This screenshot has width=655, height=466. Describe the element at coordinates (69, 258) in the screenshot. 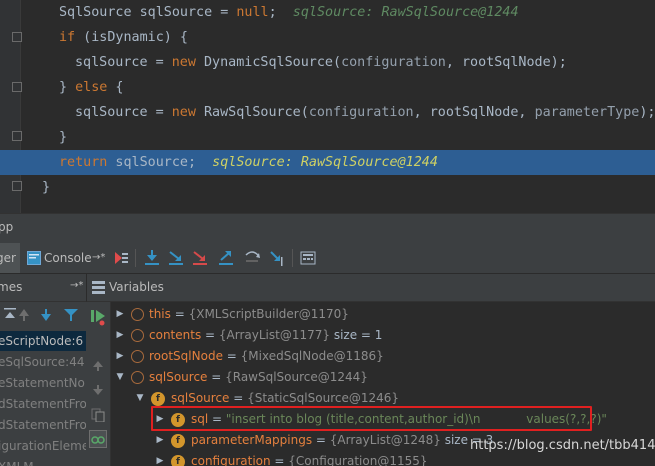

I see `tab-console: Console →*` at that location.